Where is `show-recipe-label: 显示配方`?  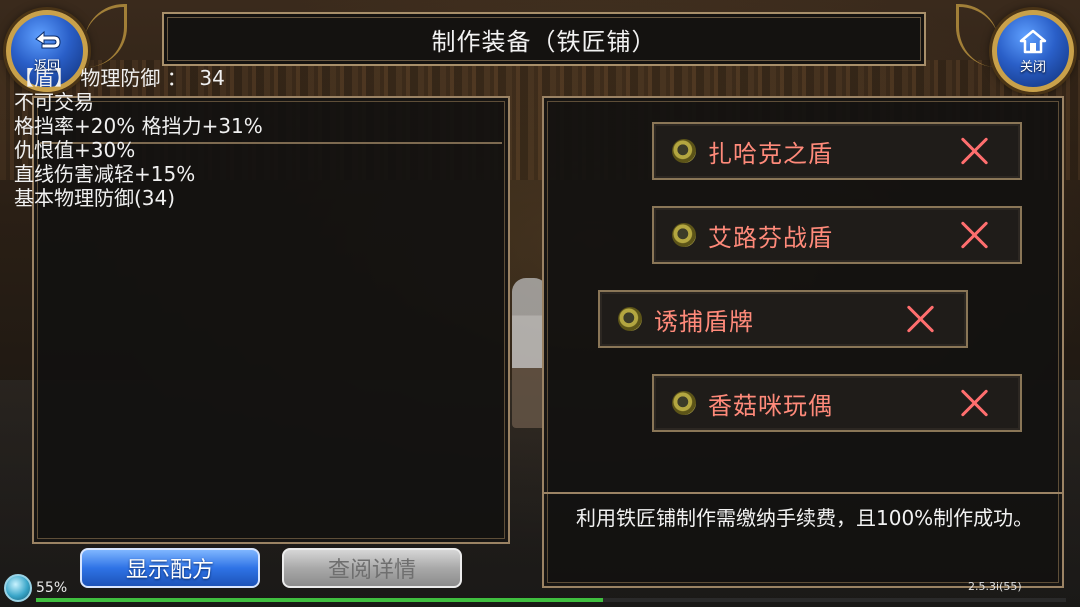
show-recipe-label: 显示配方 is located at coordinates (169, 570).